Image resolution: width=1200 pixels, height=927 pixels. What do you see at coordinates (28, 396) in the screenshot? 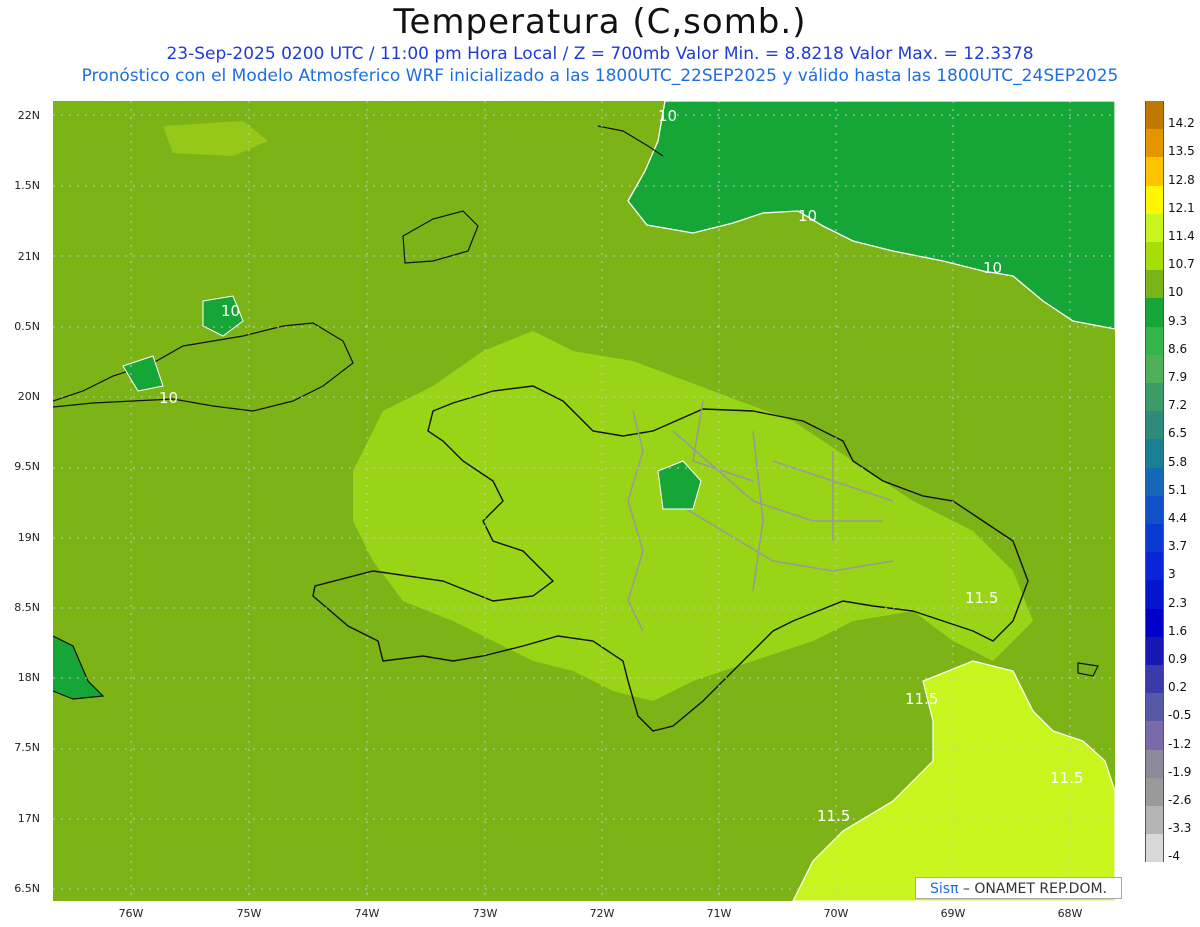
I see `lat-label: 20N` at bounding box center [28, 396].